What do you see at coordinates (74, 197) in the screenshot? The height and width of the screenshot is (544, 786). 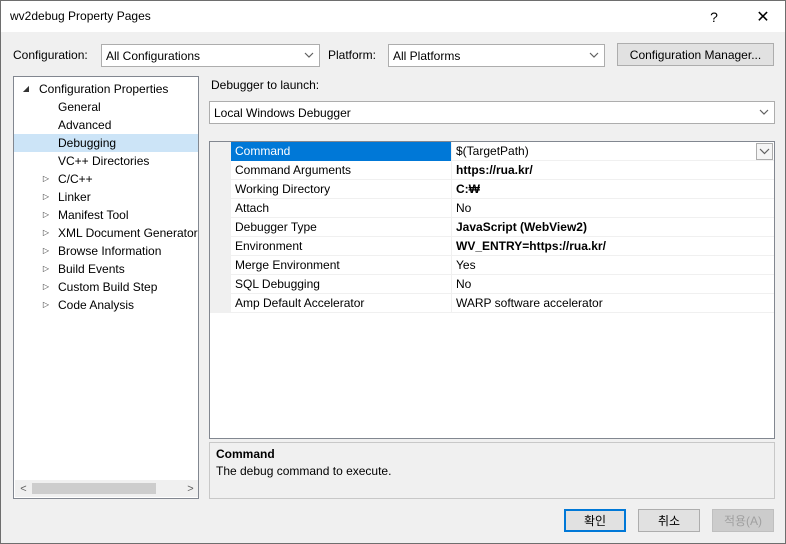 I see `tree-item-label: Linker` at bounding box center [74, 197].